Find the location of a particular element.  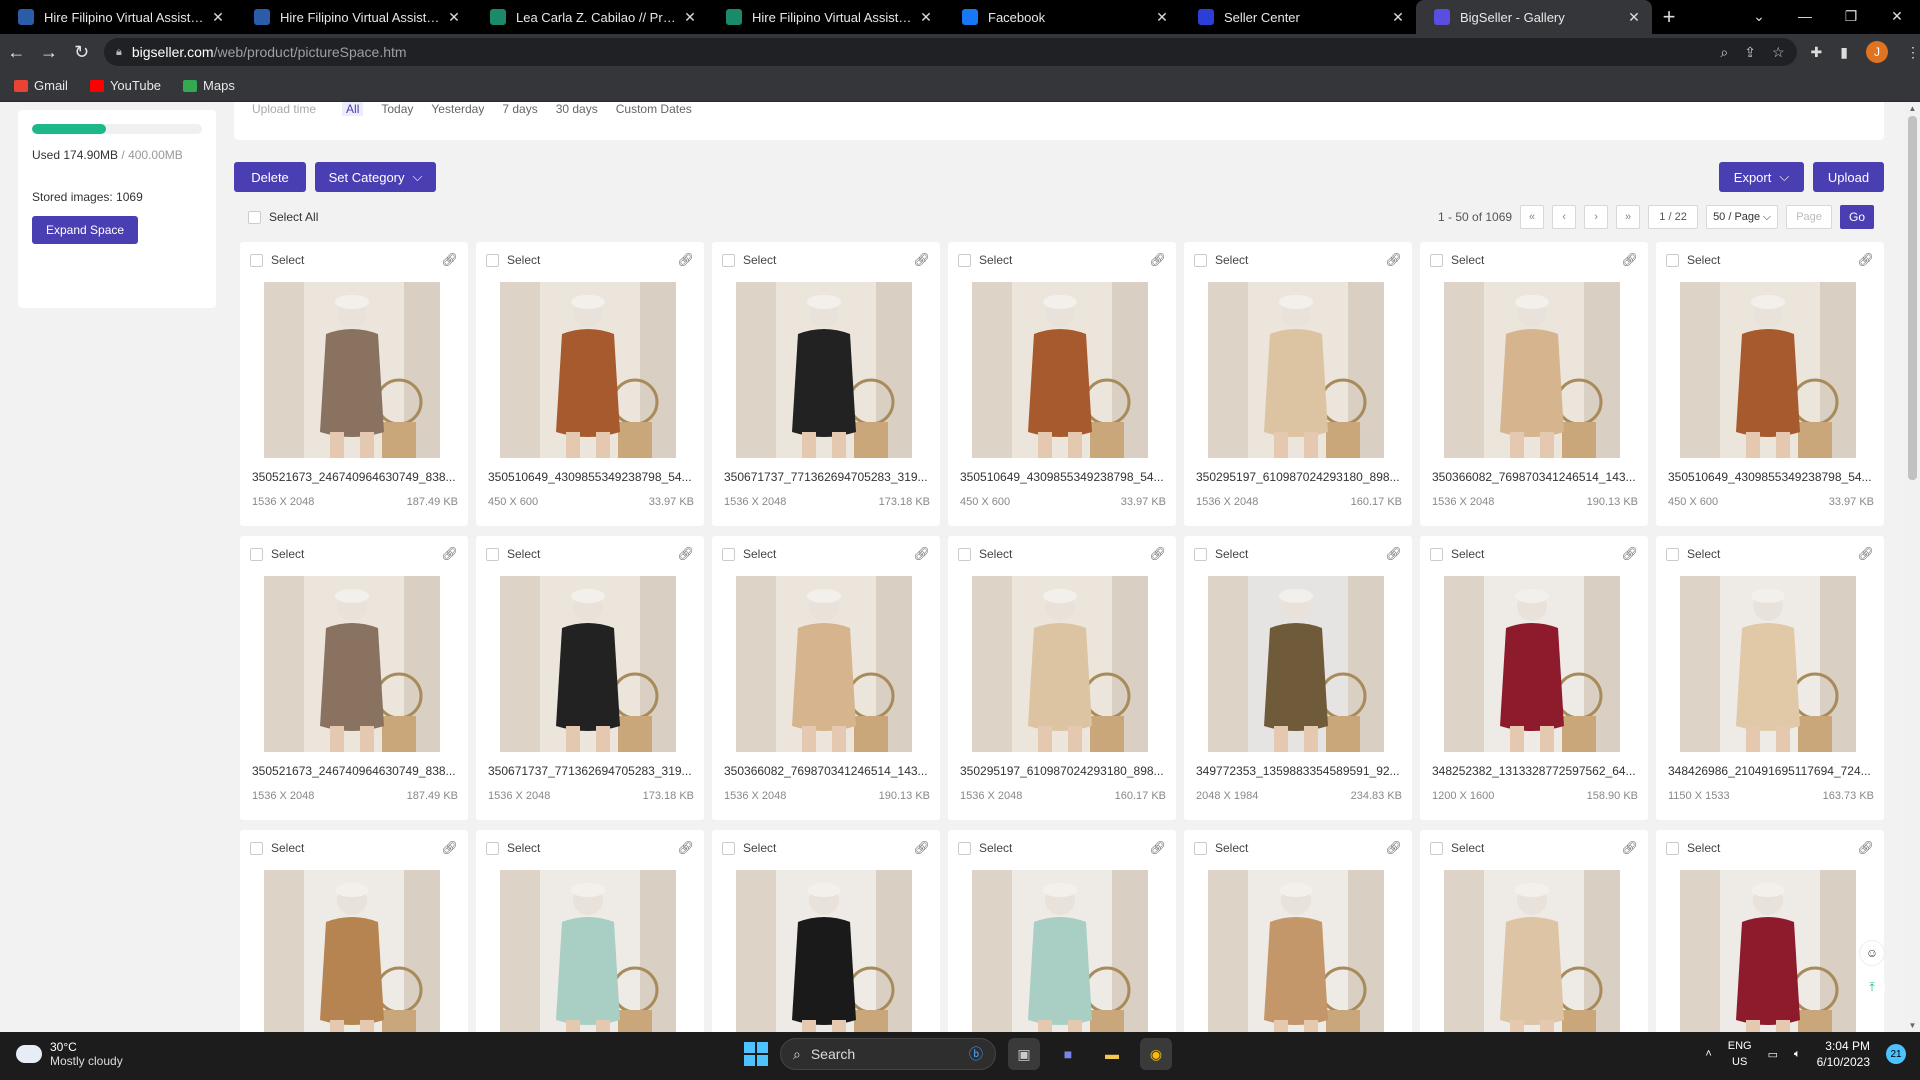

chrome-menu-icon: ⋮ is located at coordinates (1913, 52).